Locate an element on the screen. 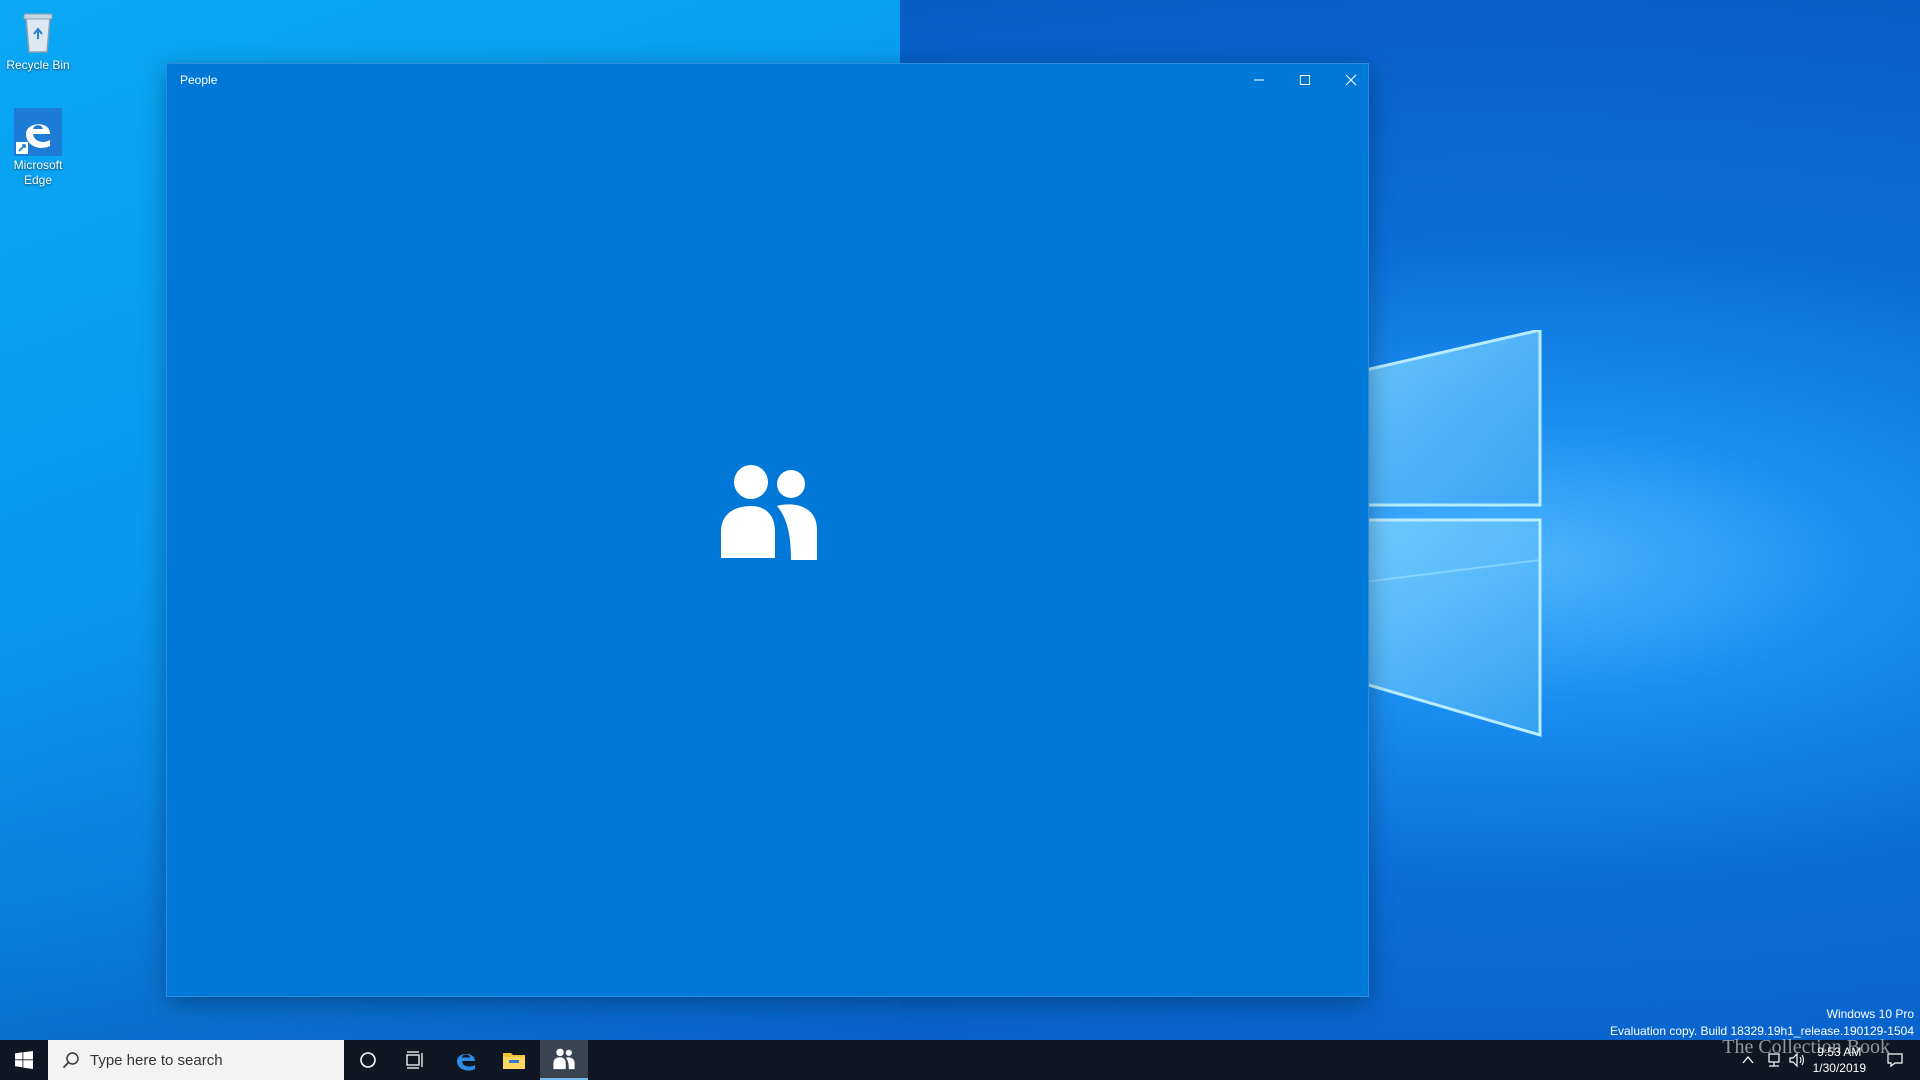 This screenshot has width=1920, height=1080. close-icon is located at coordinates (1351, 80).